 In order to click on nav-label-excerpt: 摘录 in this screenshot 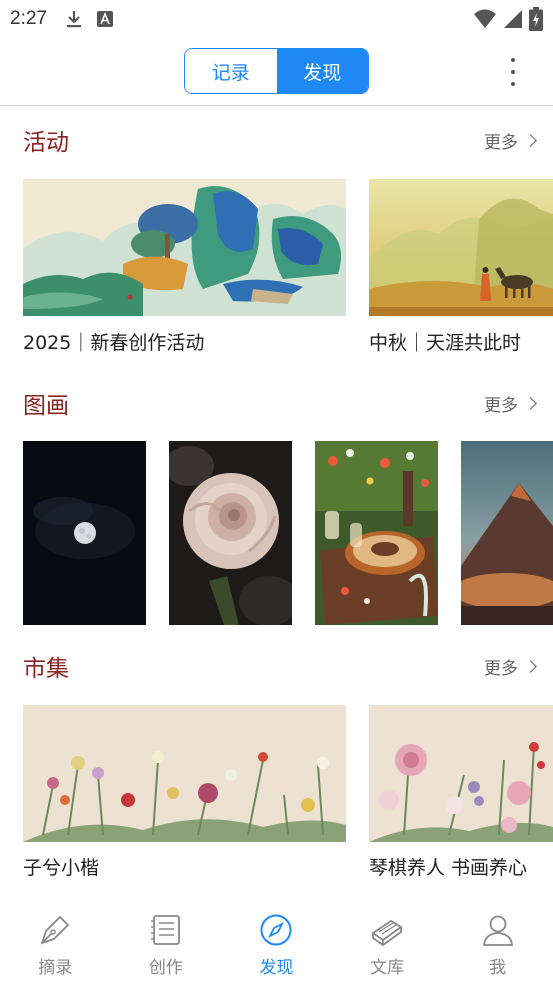, I will do `click(55, 968)`.